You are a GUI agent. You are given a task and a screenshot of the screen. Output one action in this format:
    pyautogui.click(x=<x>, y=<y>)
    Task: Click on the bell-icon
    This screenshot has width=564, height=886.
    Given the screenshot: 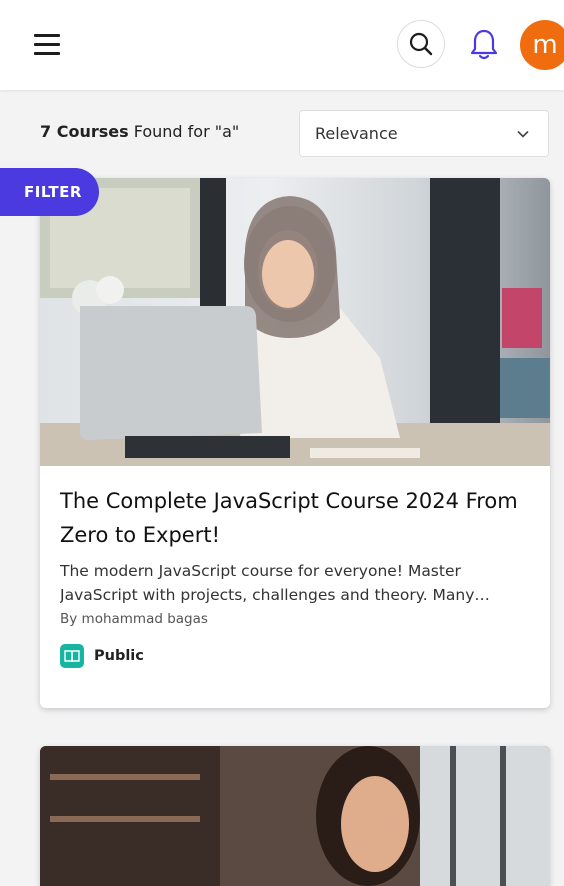 What is the action you would take?
    pyautogui.click(x=484, y=44)
    